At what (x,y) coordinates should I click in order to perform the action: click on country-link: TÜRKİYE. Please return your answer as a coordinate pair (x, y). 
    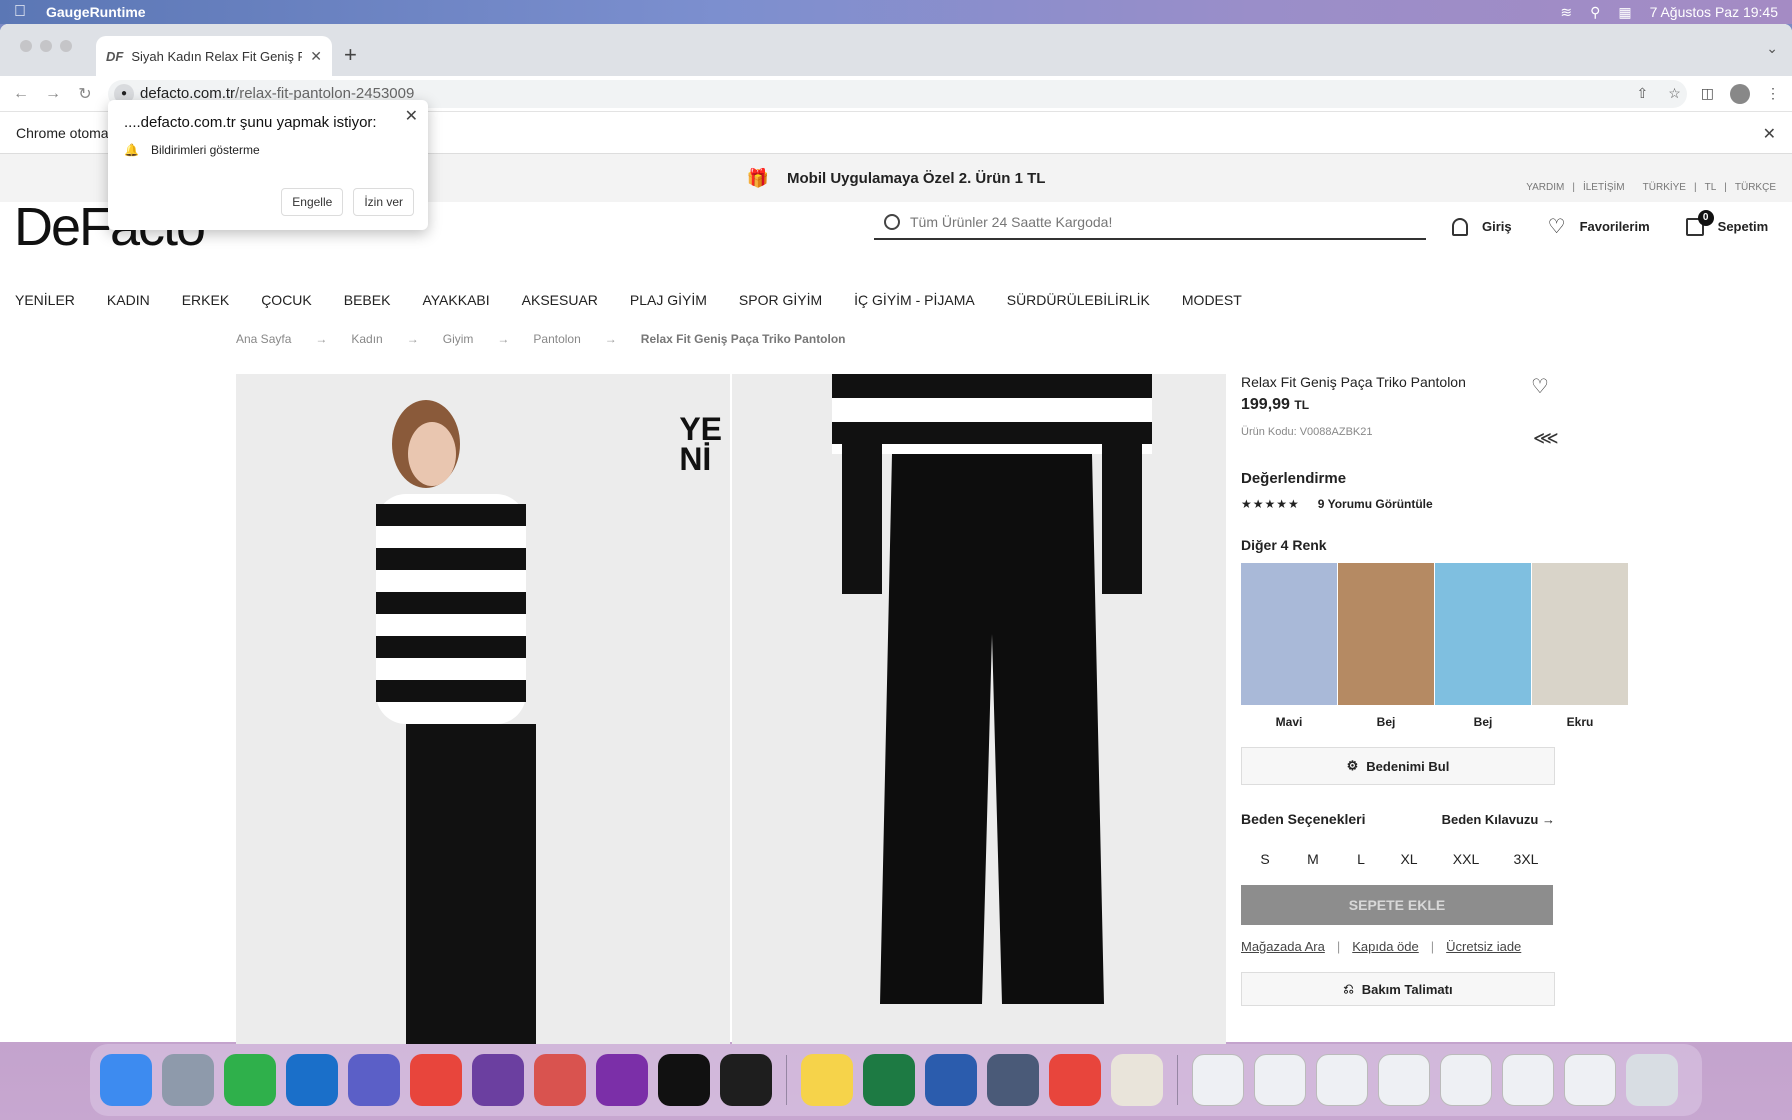
    Looking at the image, I should click on (1664, 187).